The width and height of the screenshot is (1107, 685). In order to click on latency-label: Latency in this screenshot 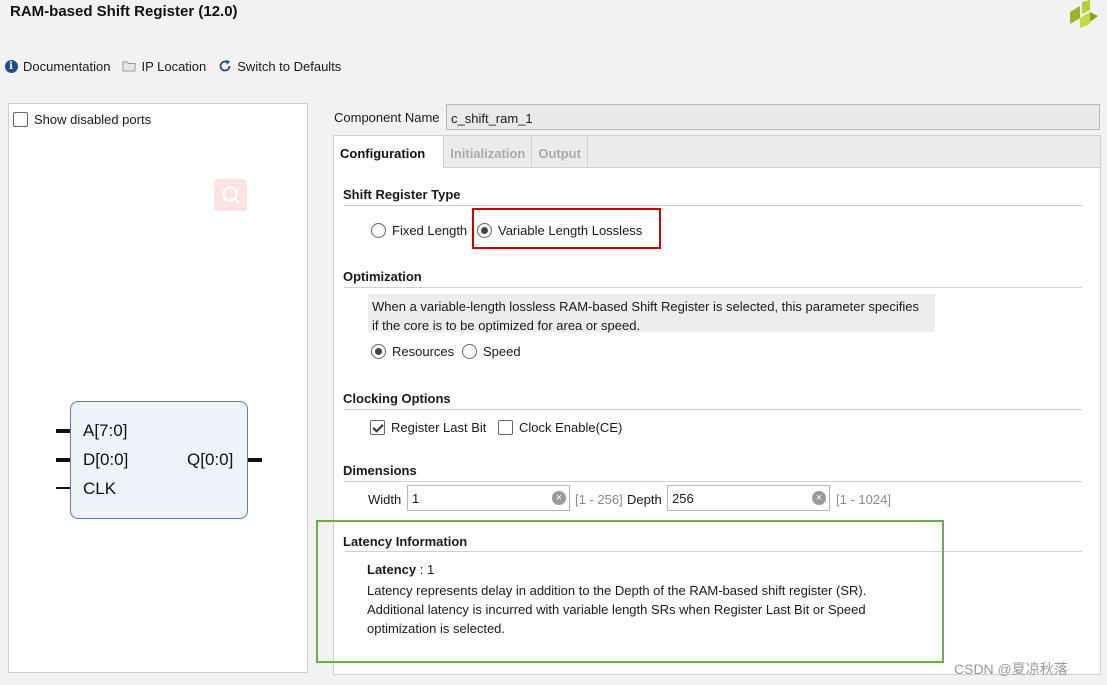, I will do `click(392, 569)`.